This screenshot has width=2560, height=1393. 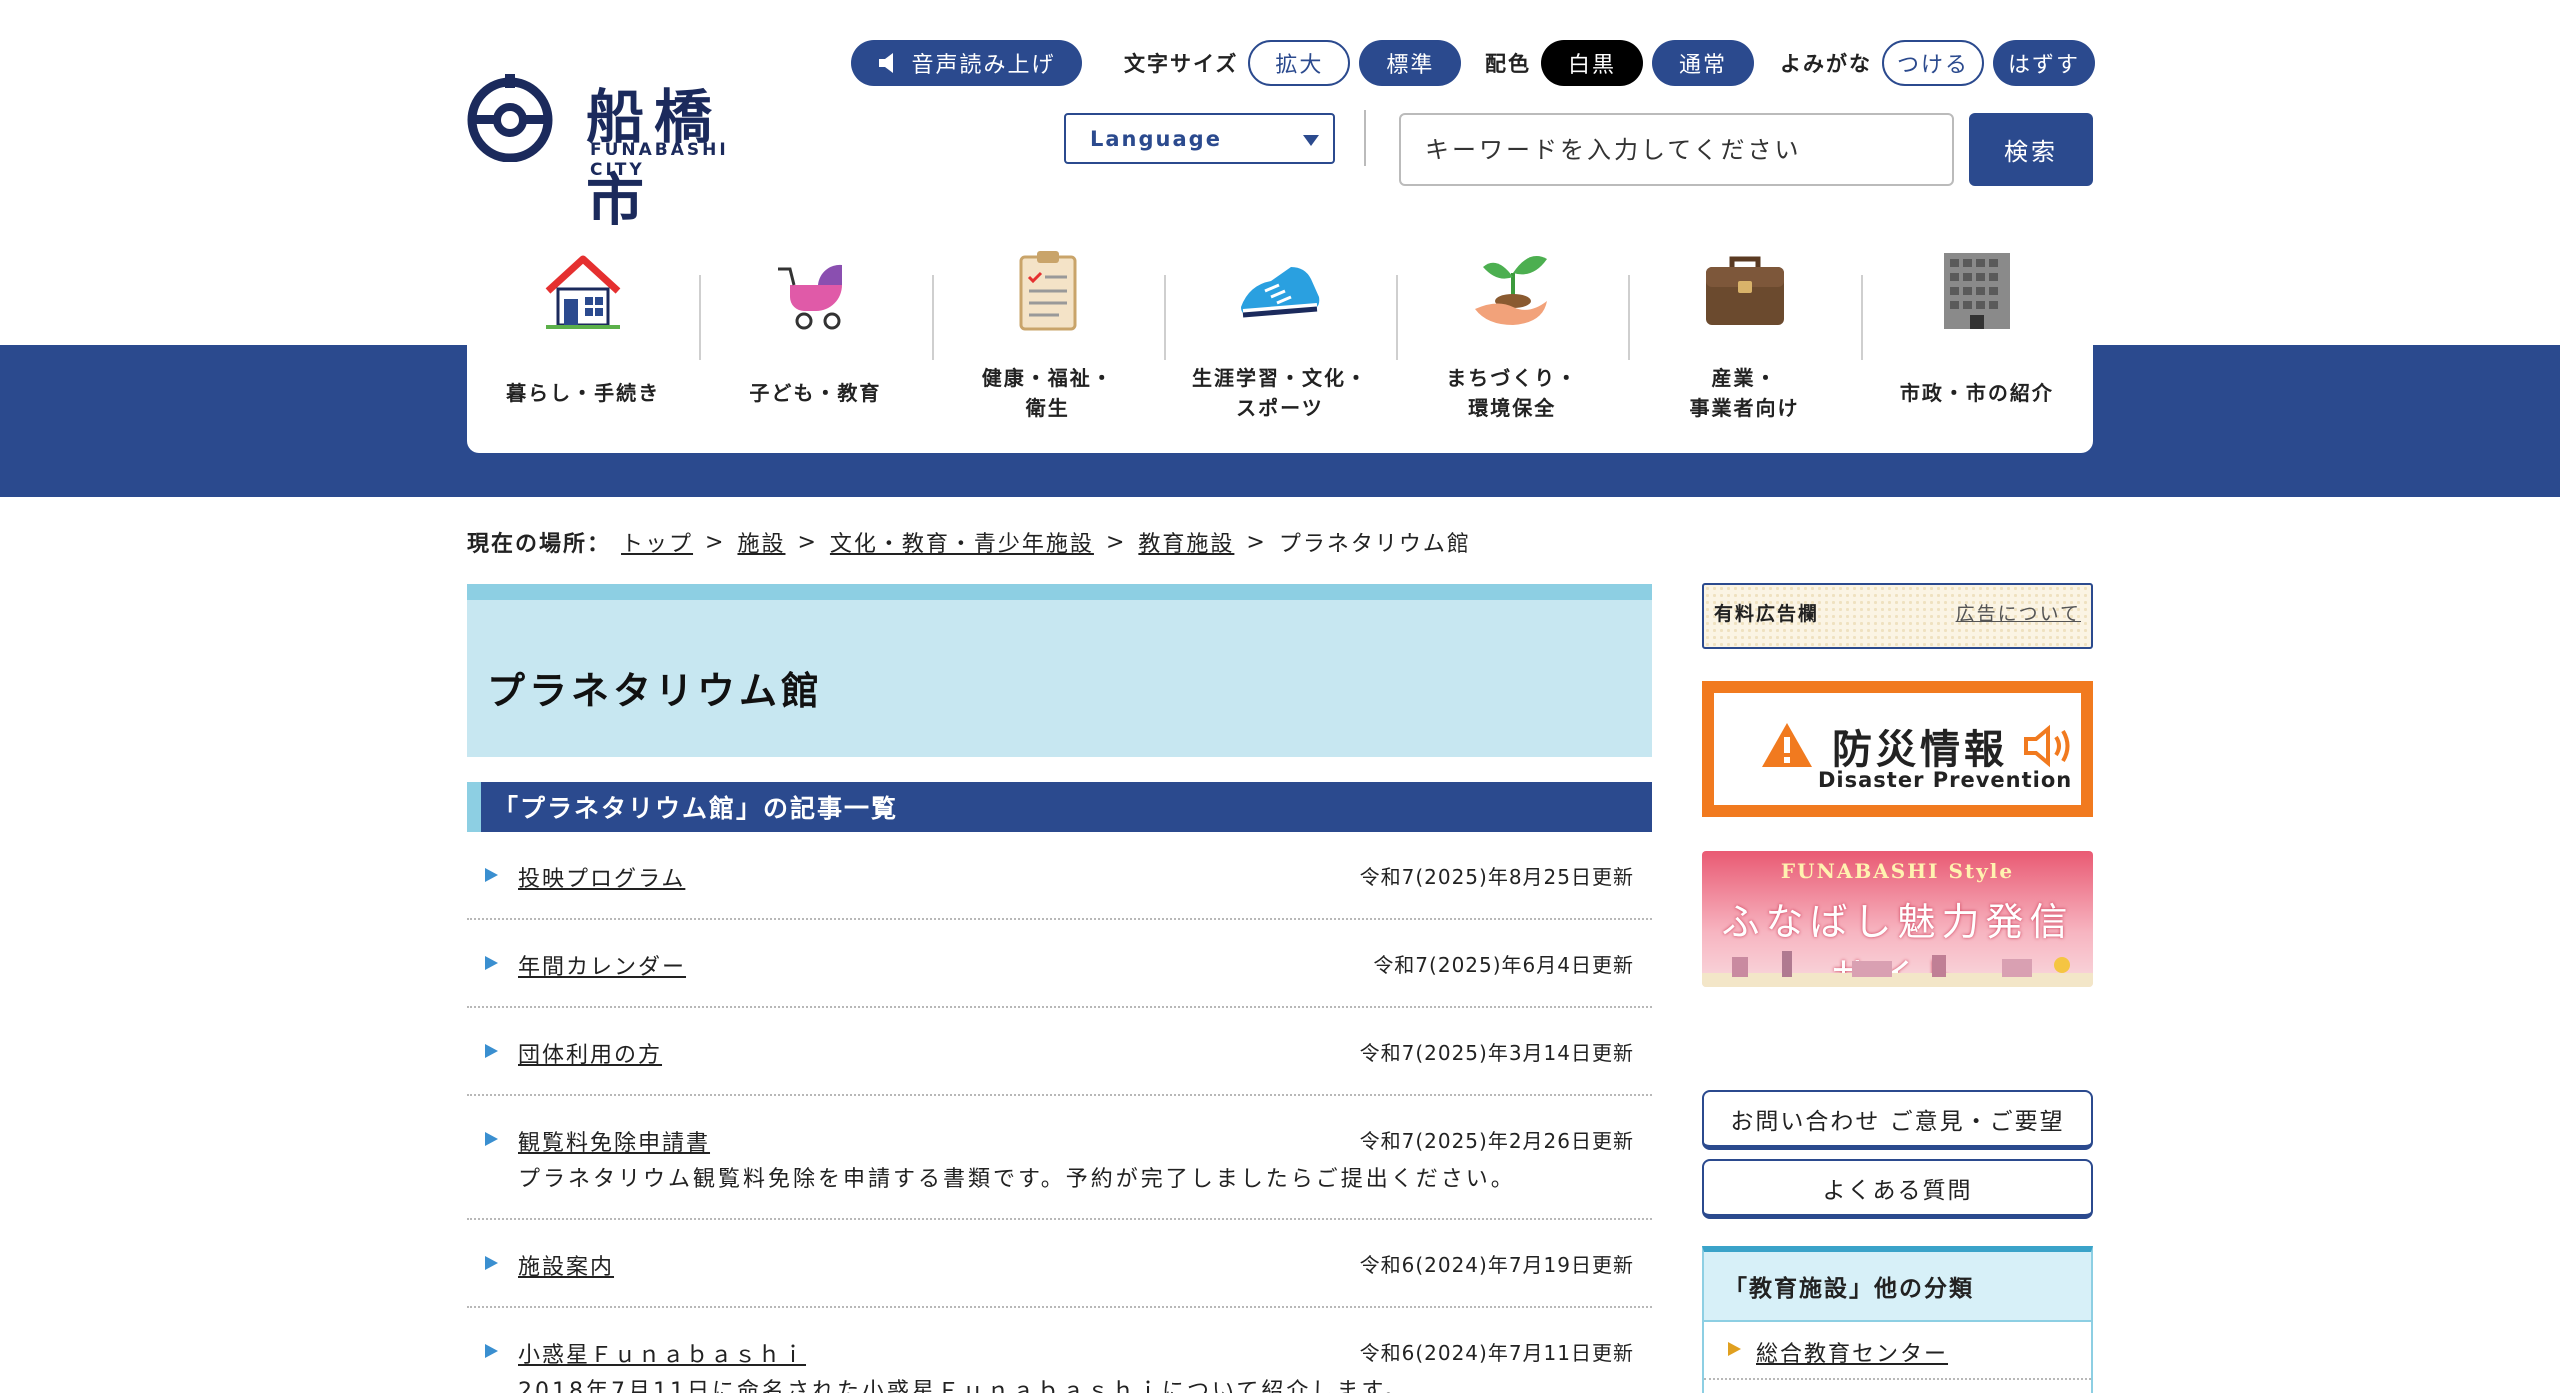 I want to click on article-link: 投映プログラム, so click(x=601, y=877).